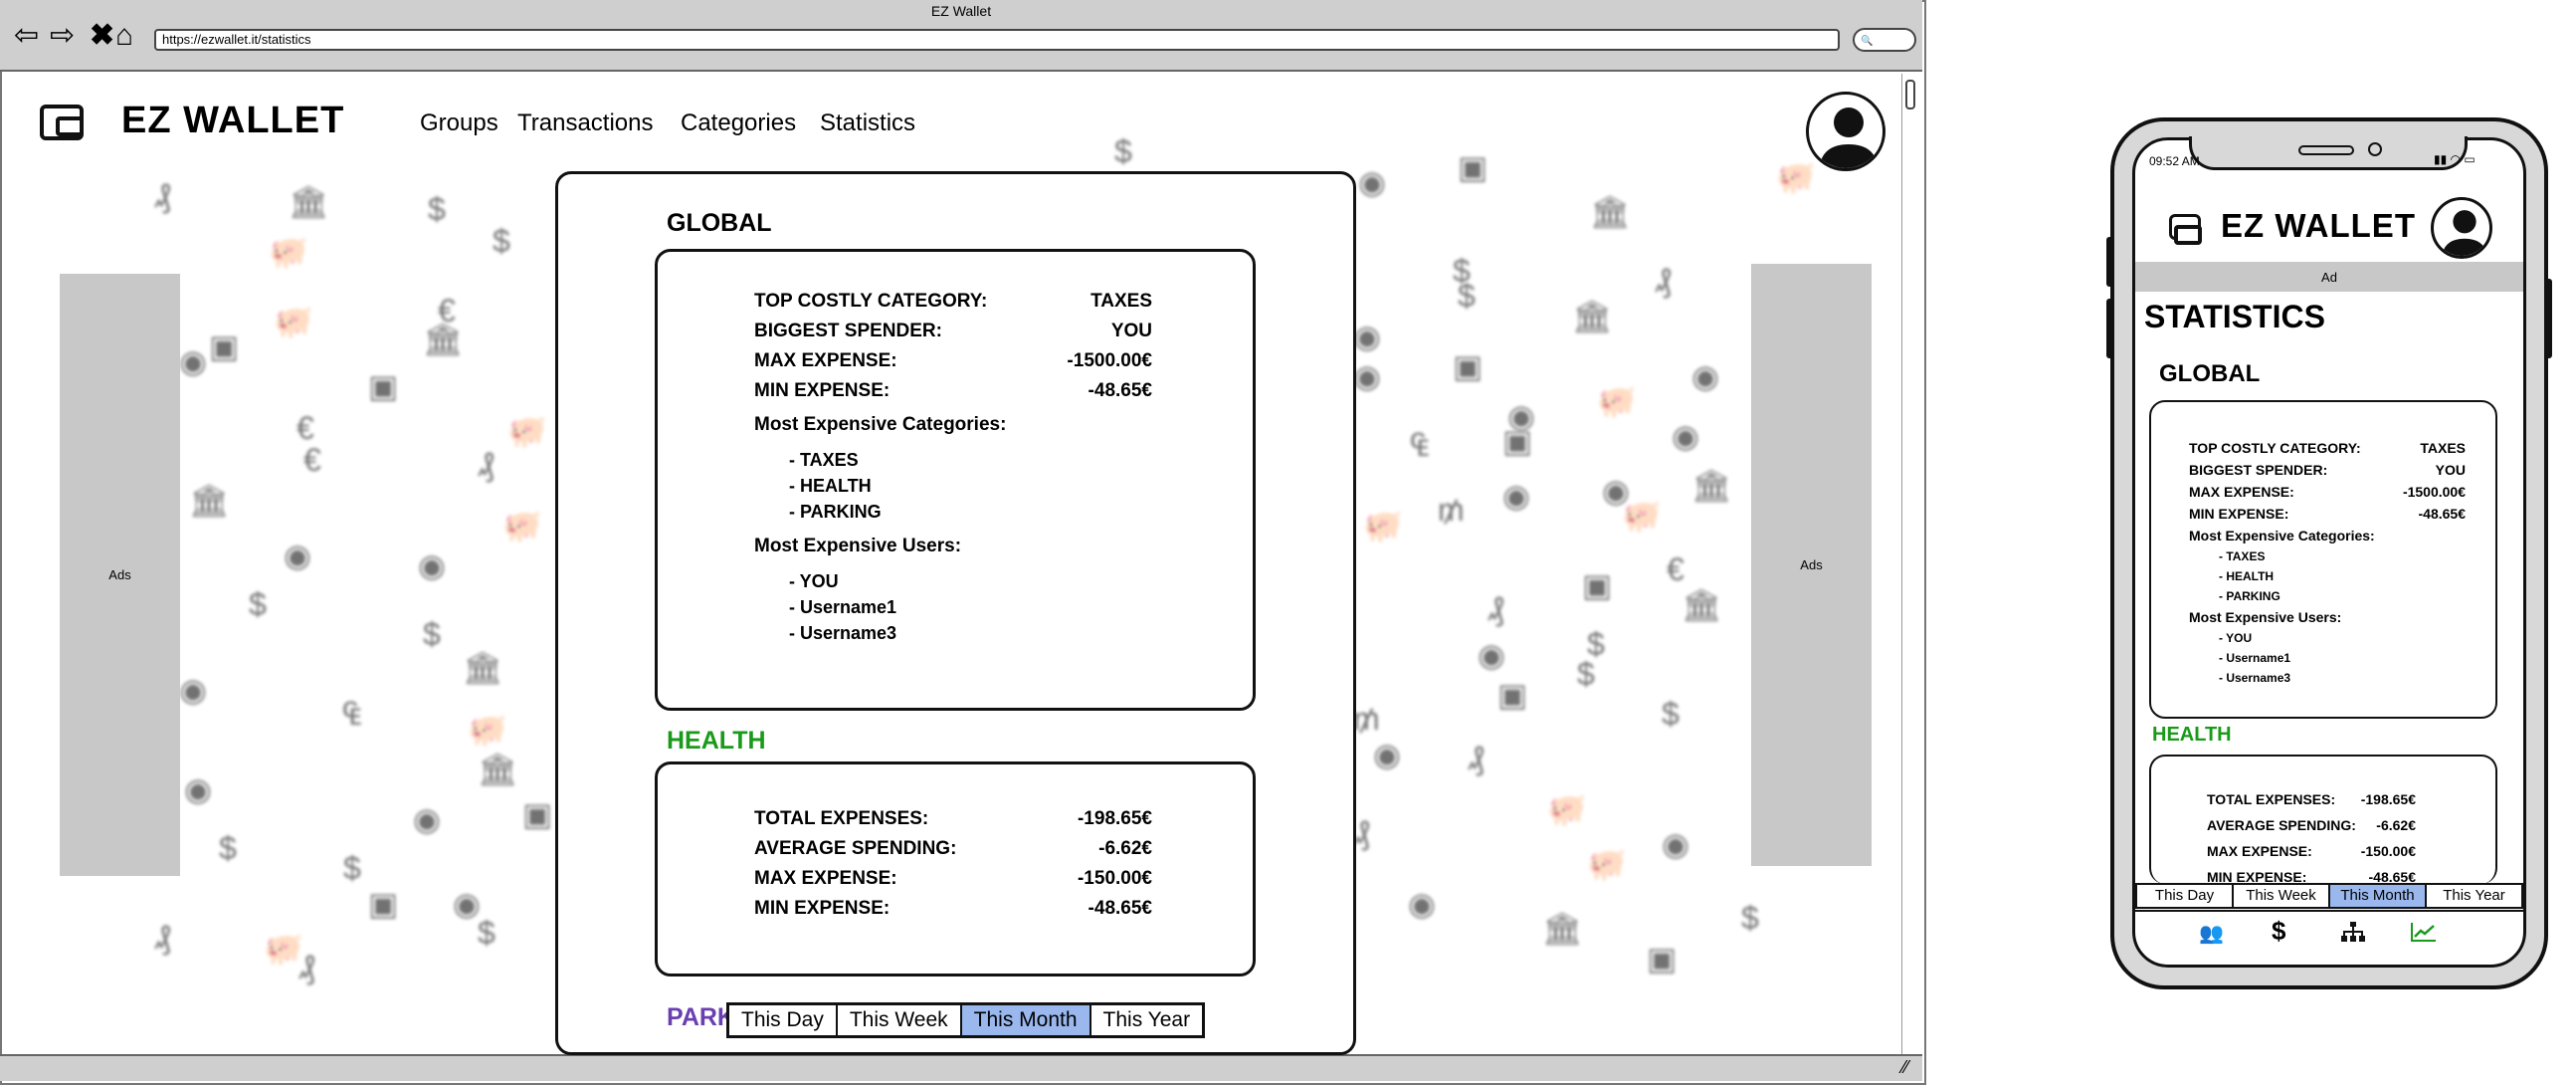  I want to click on mobile-ad-banner: Ad, so click(2329, 277).